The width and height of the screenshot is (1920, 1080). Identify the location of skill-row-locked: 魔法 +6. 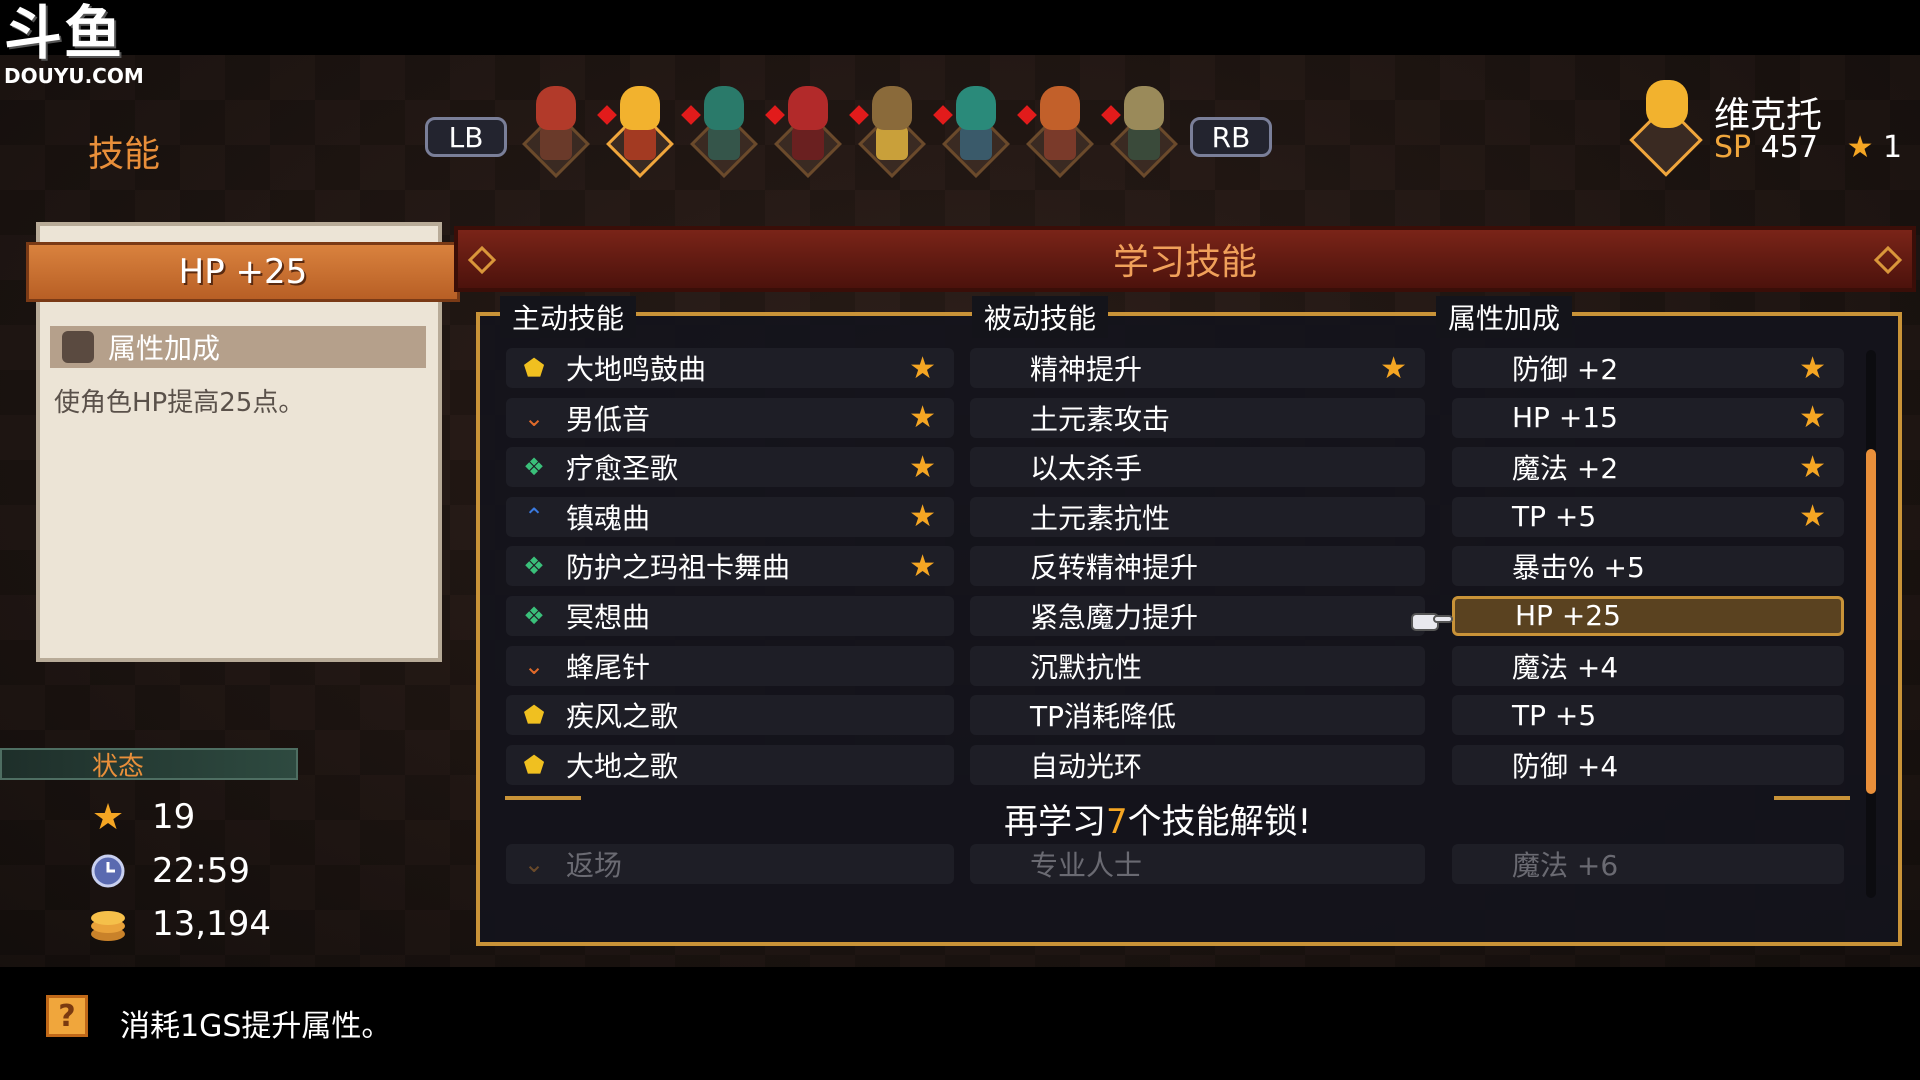
(1648, 864).